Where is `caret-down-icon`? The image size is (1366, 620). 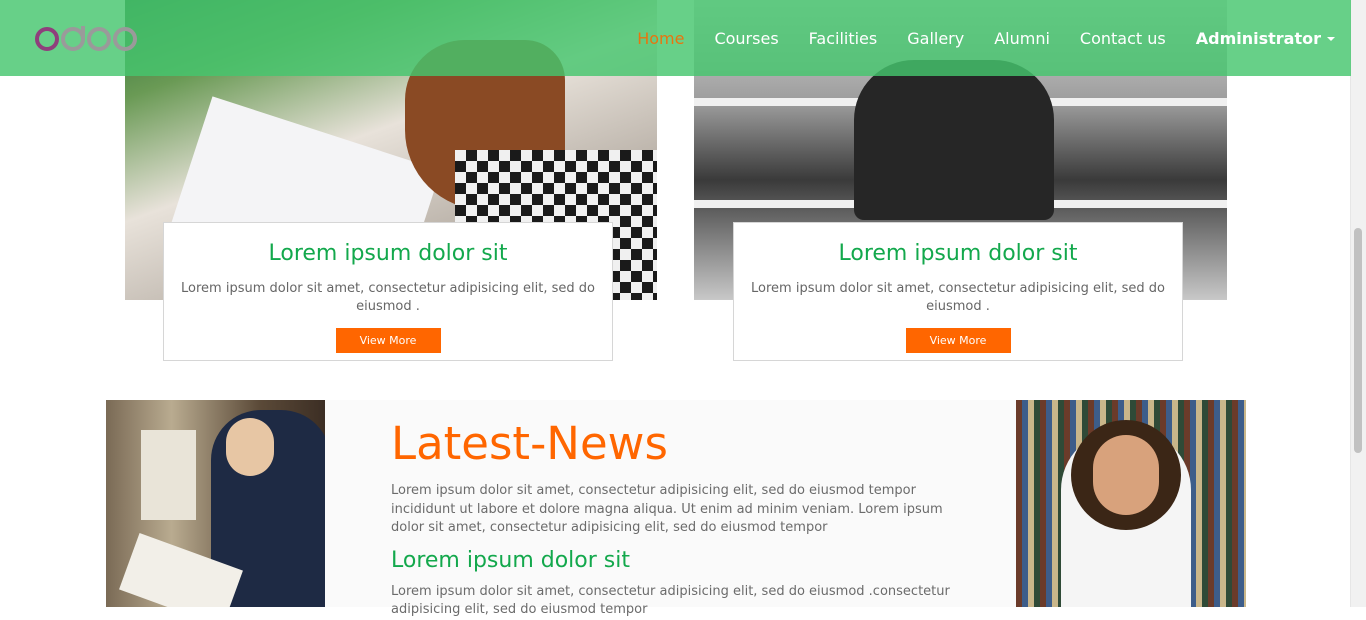
caret-down-icon is located at coordinates (1331, 39).